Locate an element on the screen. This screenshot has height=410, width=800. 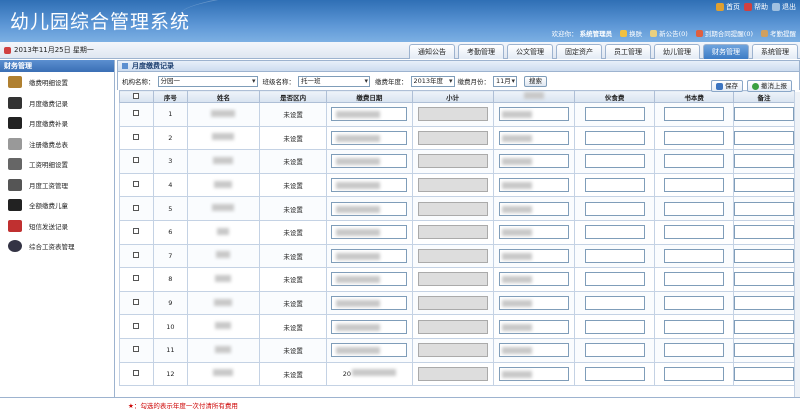
sidebar-item-2: 月度缴费补录 is located at coordinates (57, 123).